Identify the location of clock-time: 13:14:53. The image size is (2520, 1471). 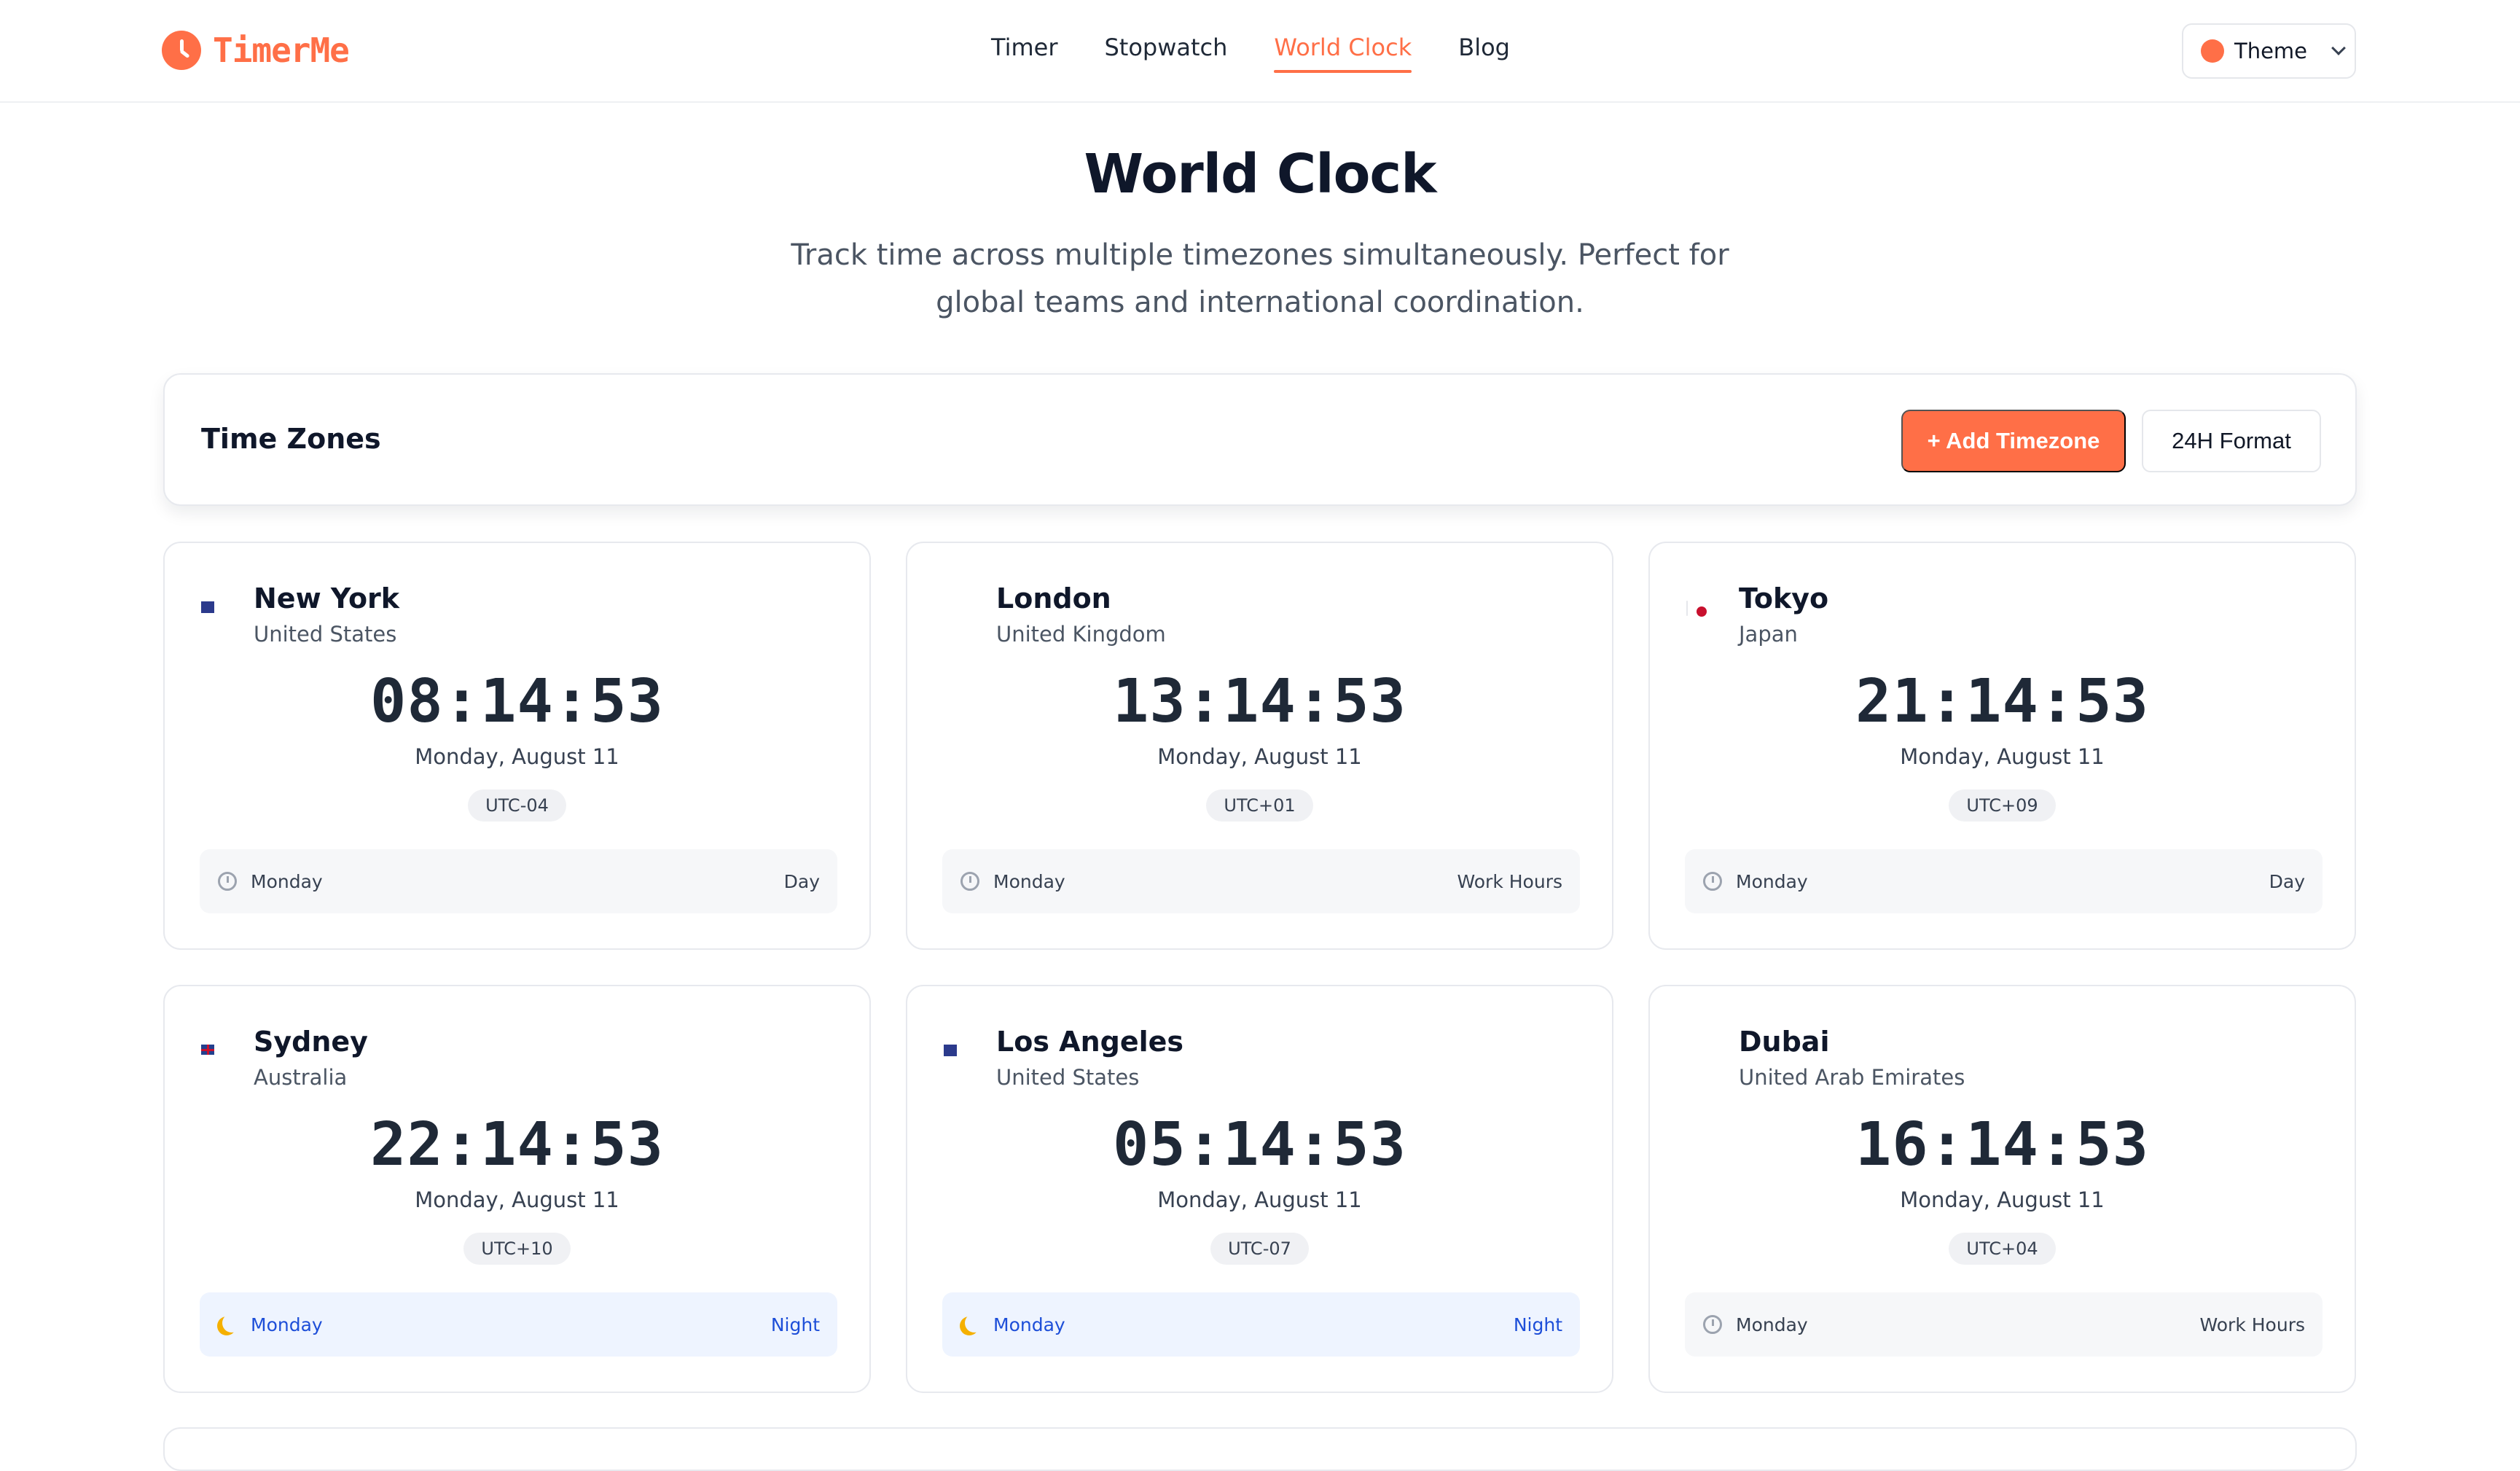
(1259, 701).